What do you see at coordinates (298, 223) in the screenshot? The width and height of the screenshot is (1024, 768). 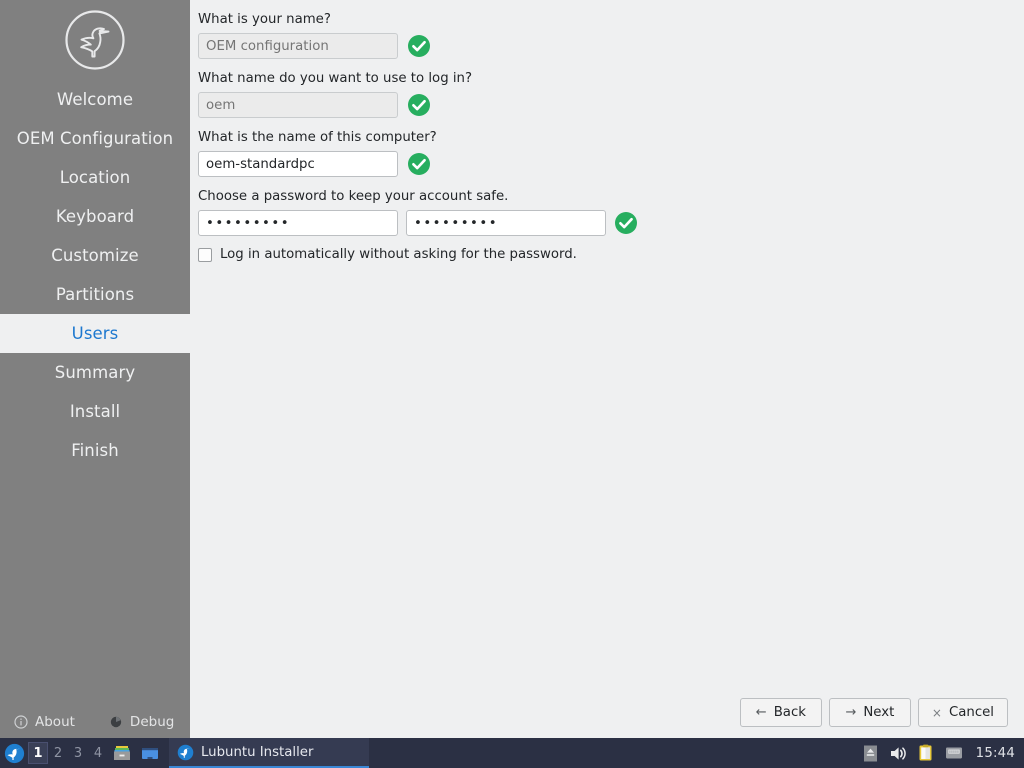 I see `password-input` at bounding box center [298, 223].